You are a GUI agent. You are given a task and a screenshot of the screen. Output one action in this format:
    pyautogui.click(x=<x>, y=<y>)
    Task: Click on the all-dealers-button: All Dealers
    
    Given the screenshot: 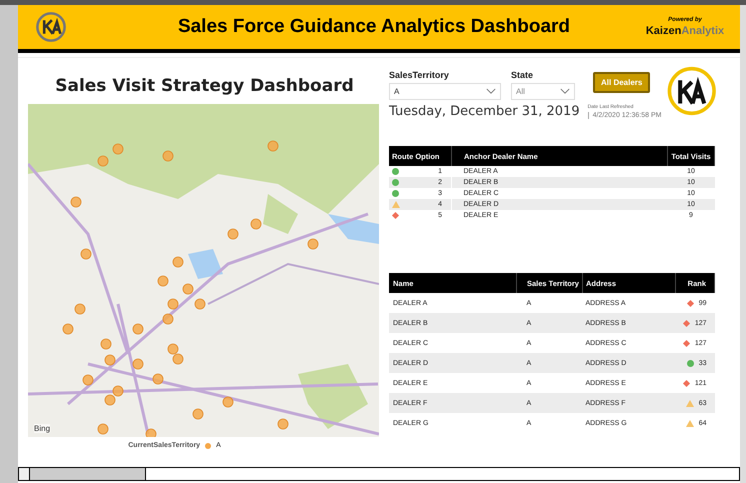 What is the action you would take?
    pyautogui.click(x=621, y=82)
    